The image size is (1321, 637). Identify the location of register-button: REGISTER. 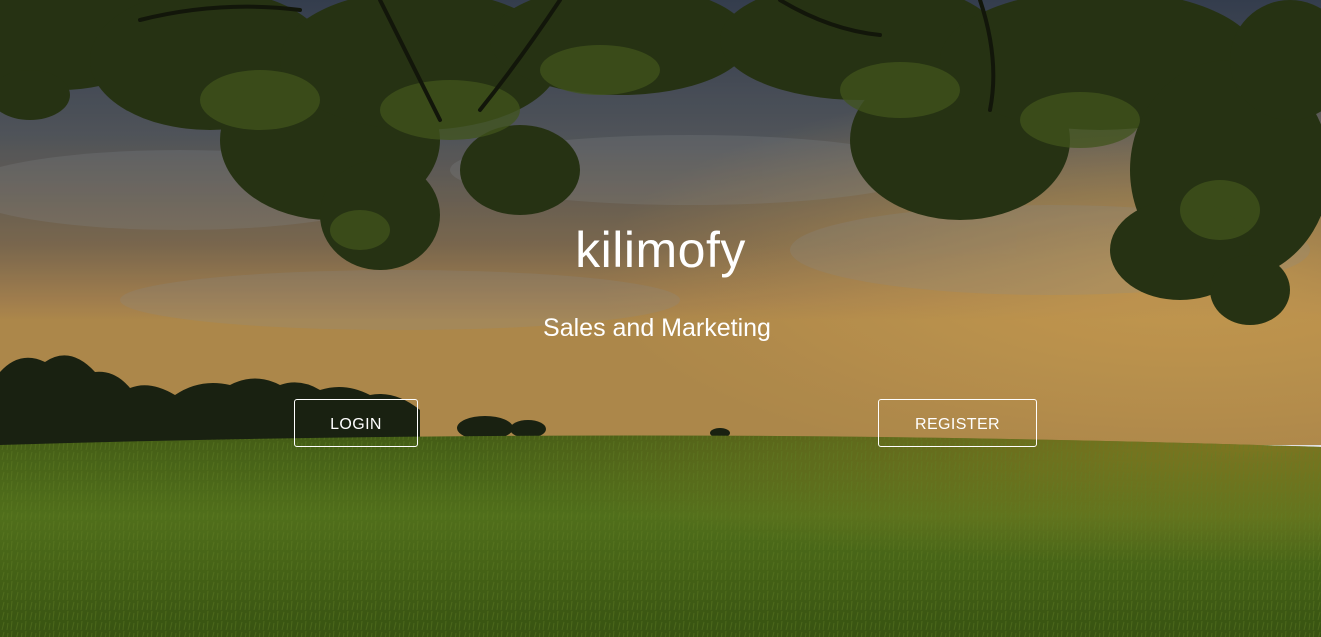
(957, 423).